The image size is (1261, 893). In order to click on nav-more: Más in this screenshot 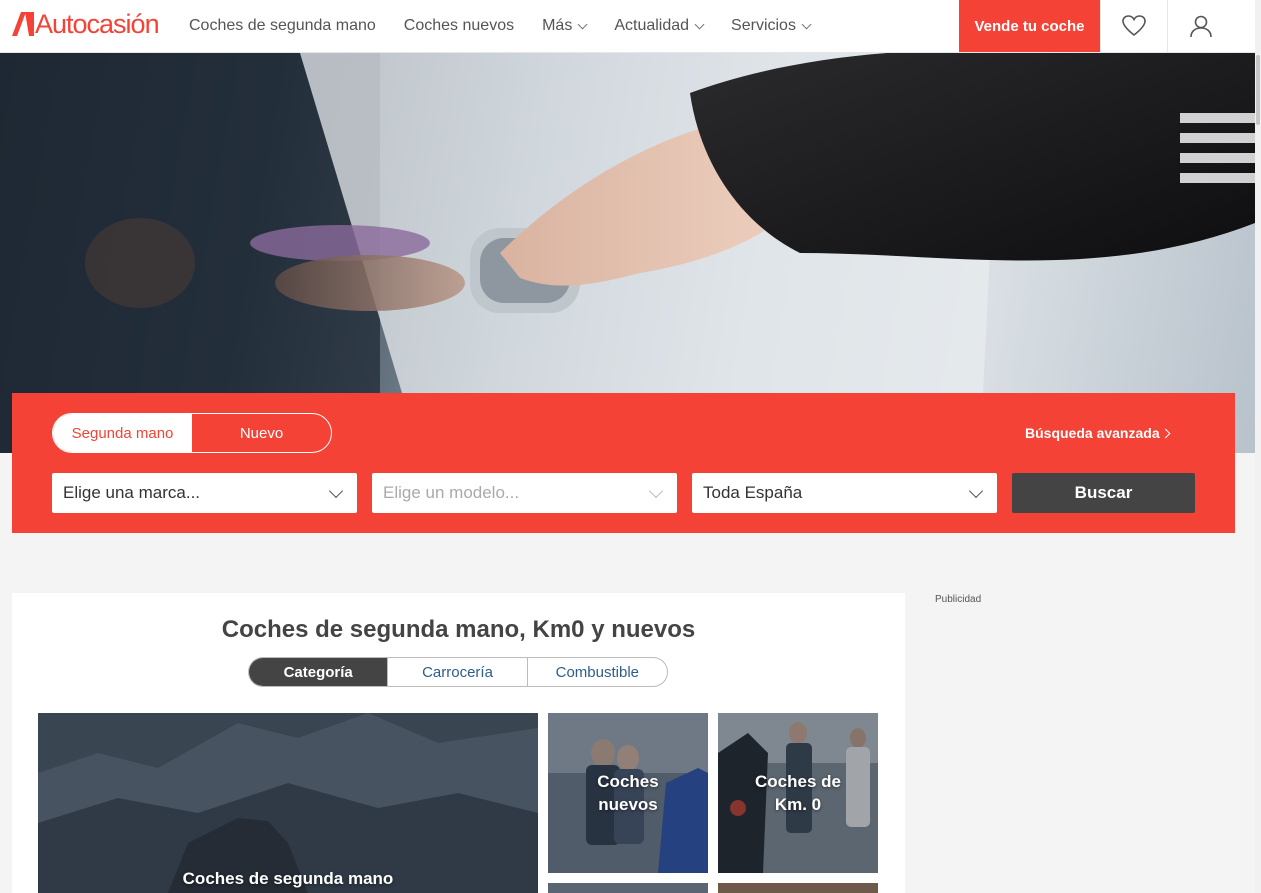, I will do `click(565, 26)`.